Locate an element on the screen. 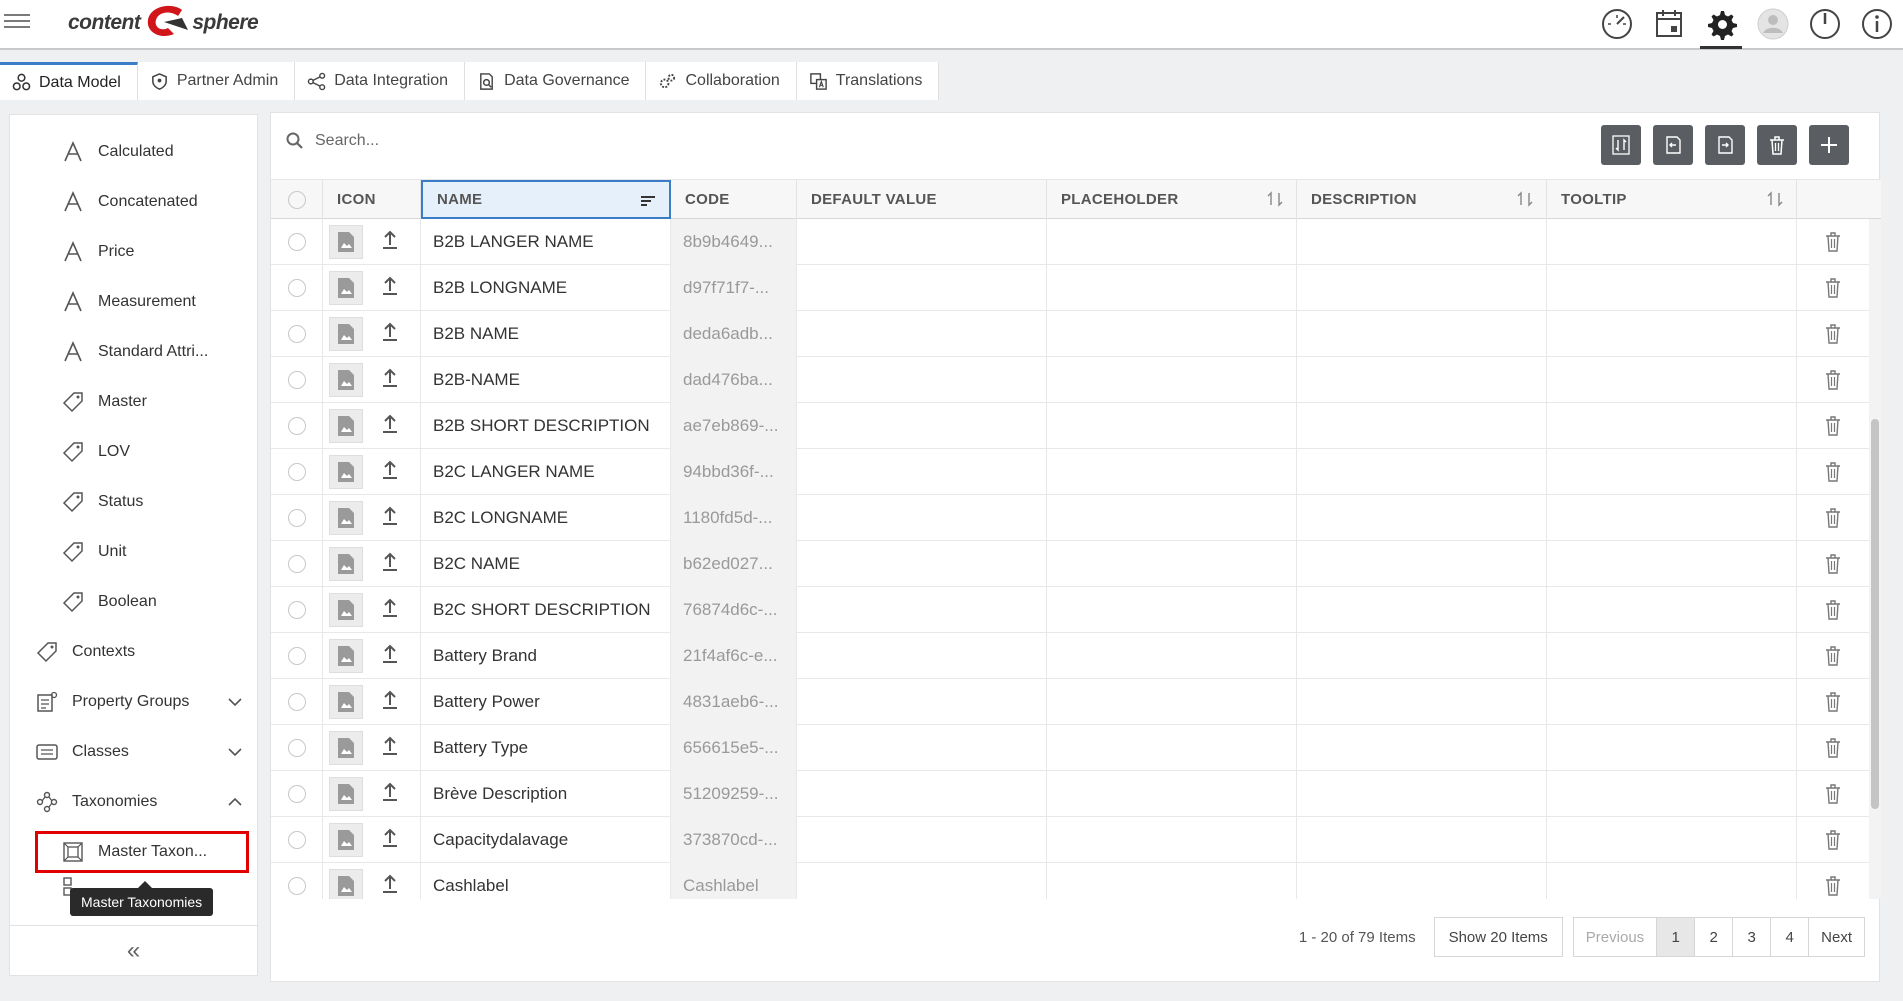  tab-data-model: Data Model is located at coordinates (69, 81).